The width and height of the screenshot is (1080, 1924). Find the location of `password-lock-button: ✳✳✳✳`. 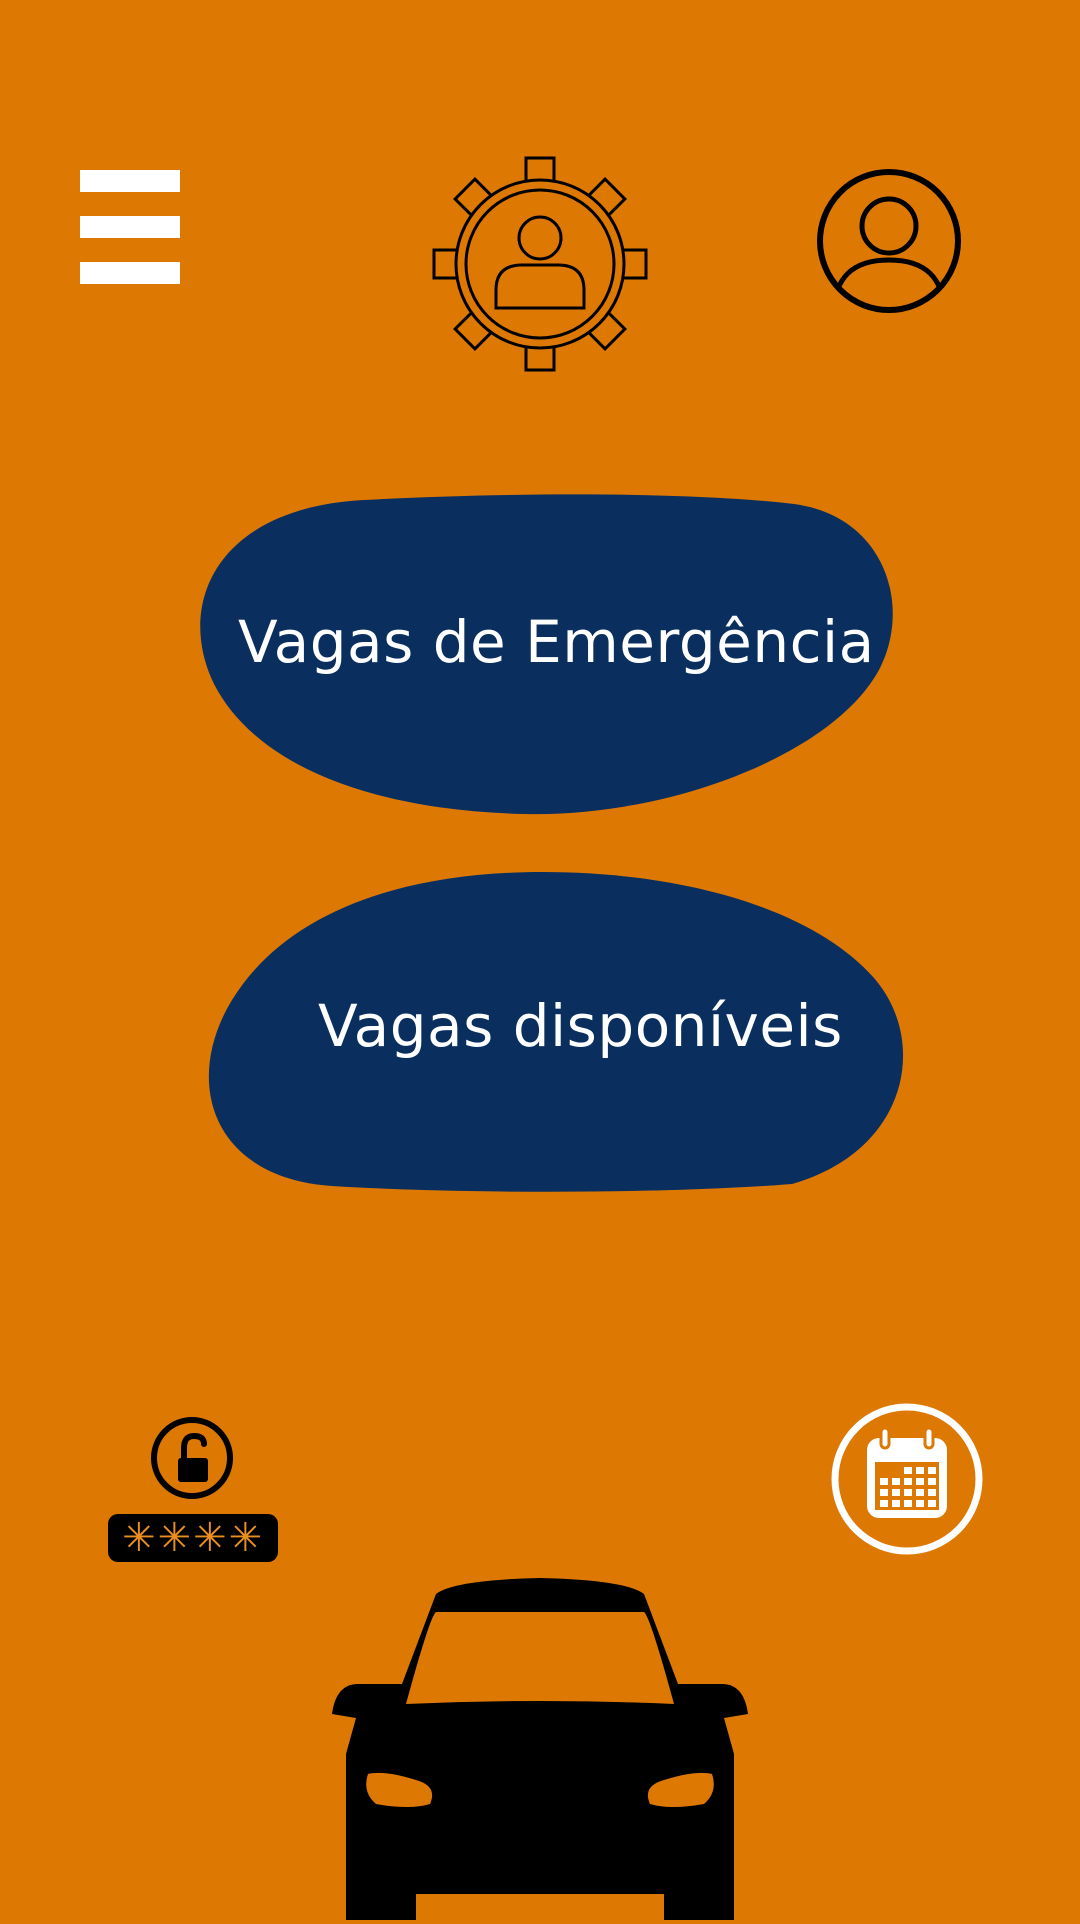

password-lock-button: ✳✳✳✳ is located at coordinates (193, 1489).